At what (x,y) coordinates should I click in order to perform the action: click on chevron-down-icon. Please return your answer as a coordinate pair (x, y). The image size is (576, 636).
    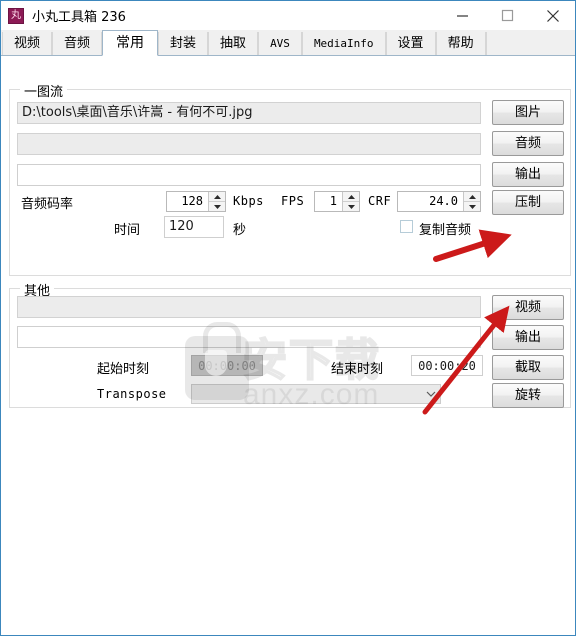
    Looking at the image, I should click on (431, 394).